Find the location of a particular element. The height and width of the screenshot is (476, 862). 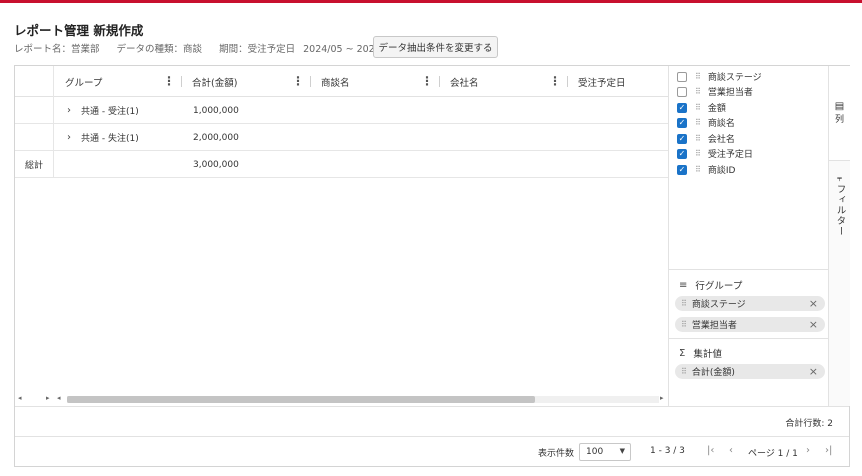

row-group-title: ≡ 行グループ is located at coordinates (710, 285).